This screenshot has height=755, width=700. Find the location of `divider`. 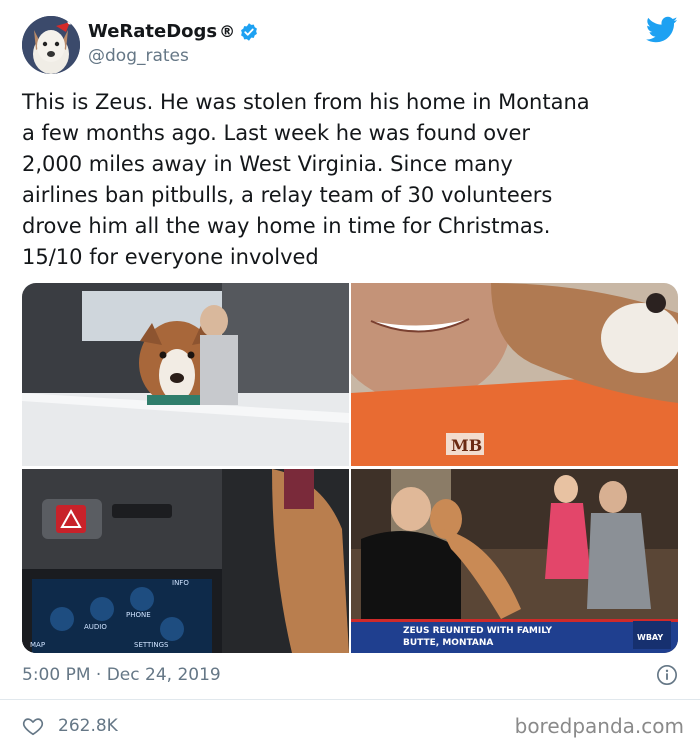

divider is located at coordinates (350, 699).